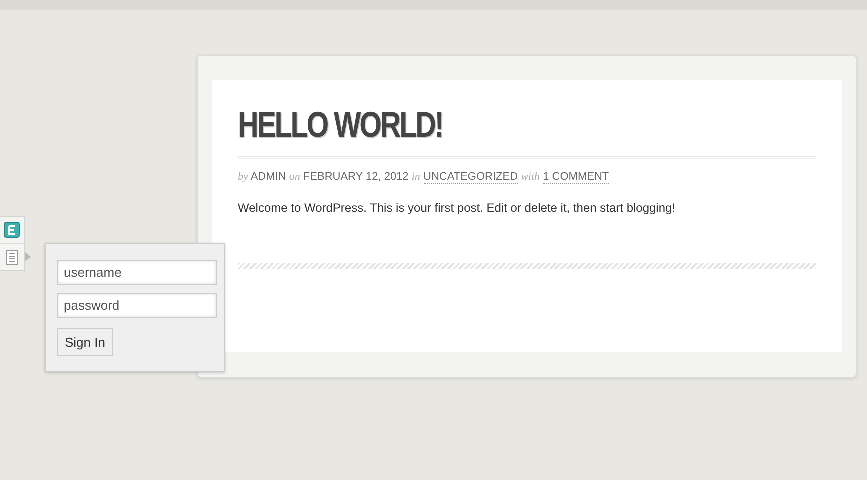 The image size is (867, 480). What do you see at coordinates (12, 257) in the screenshot?
I see `document-icon` at bounding box center [12, 257].